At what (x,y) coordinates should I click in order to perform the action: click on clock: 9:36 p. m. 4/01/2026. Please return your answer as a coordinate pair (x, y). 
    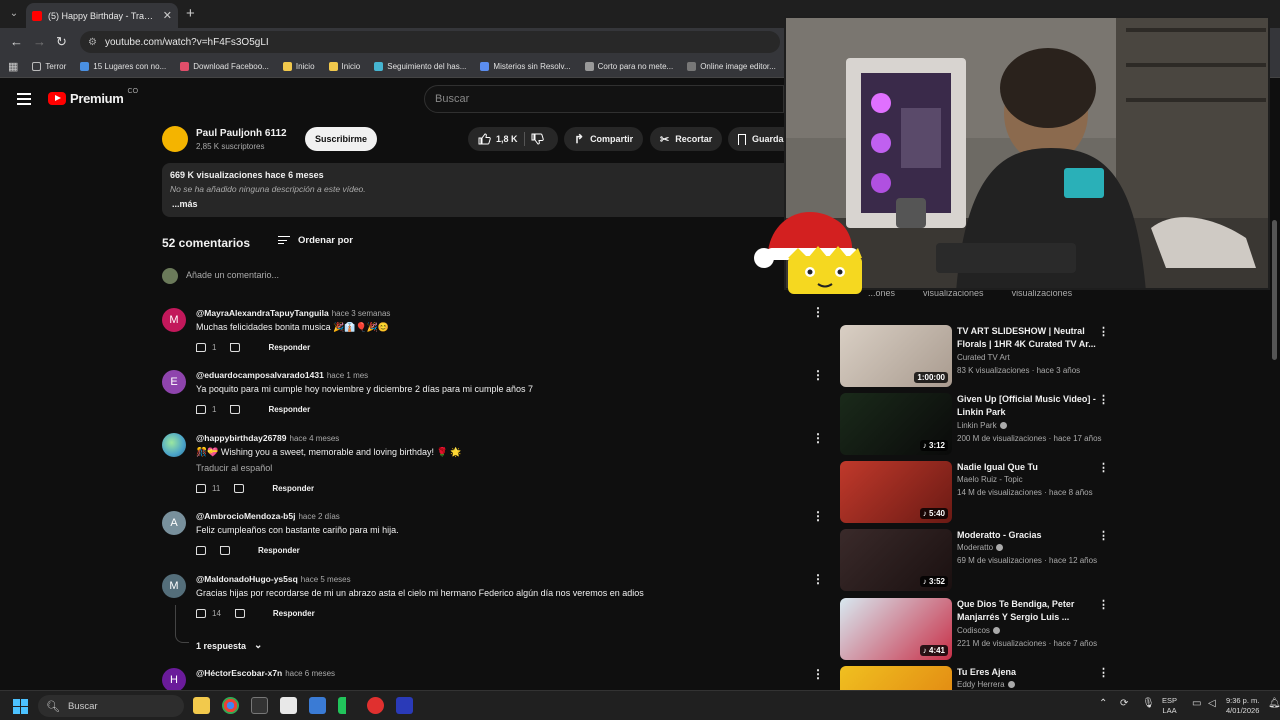
    Looking at the image, I should click on (1242, 706).